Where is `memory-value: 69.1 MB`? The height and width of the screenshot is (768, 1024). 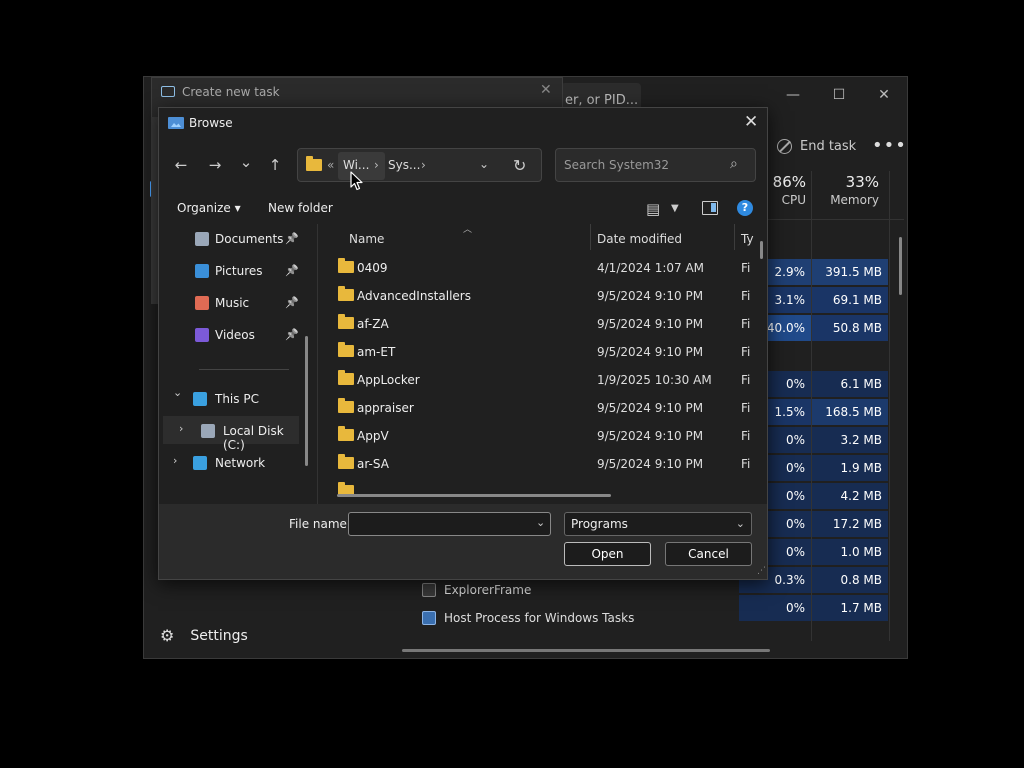 memory-value: 69.1 MB is located at coordinates (850, 300).